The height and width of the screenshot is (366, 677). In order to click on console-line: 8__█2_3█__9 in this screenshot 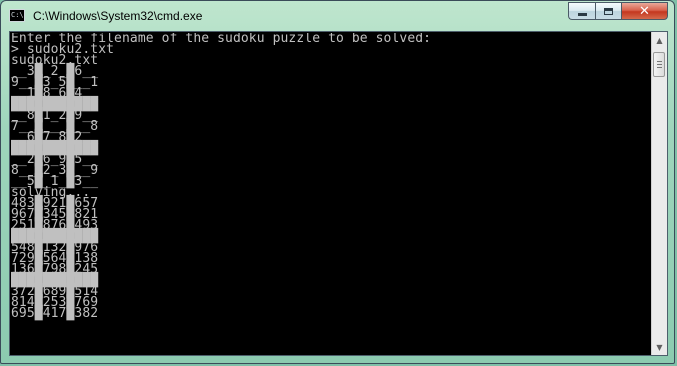, I will do `click(55, 170)`.